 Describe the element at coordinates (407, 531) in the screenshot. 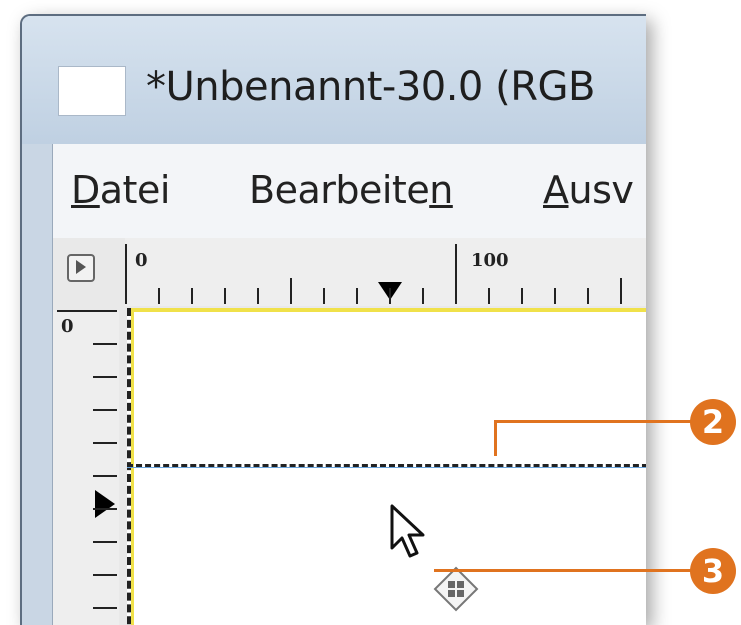

I see `arrow-cursor-icon` at that location.